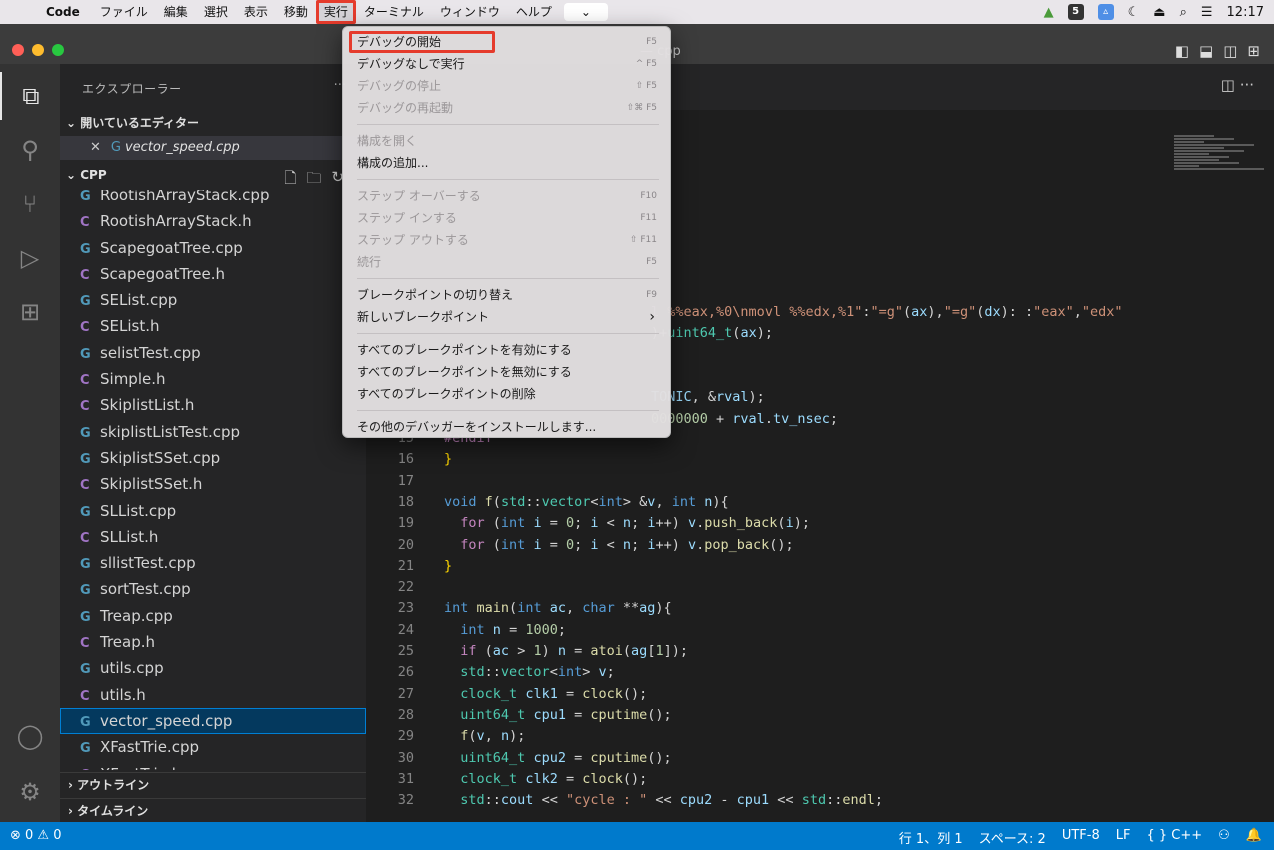 Image resolution: width=1274 pixels, height=850 pixels. I want to click on run-menu-item: ステップ アウトする ⇧ F11, so click(507, 240).